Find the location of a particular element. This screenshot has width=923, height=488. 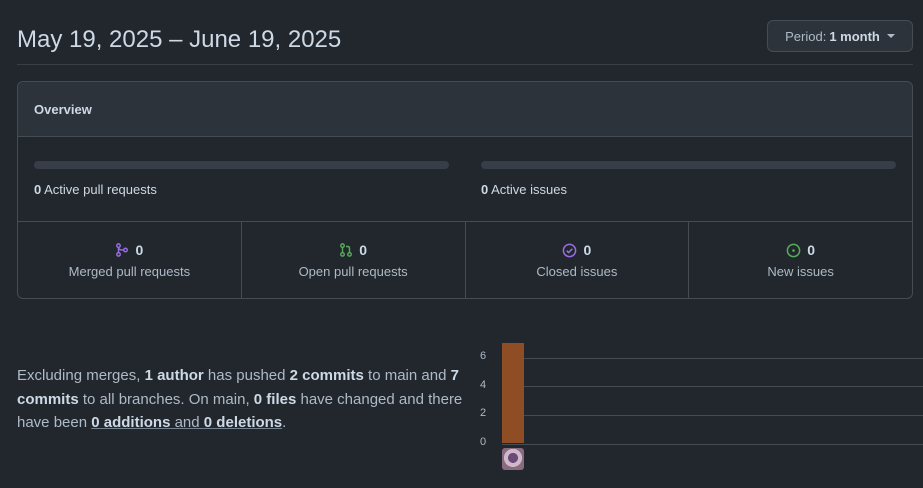

issue-closed-icon is located at coordinates (570, 250).